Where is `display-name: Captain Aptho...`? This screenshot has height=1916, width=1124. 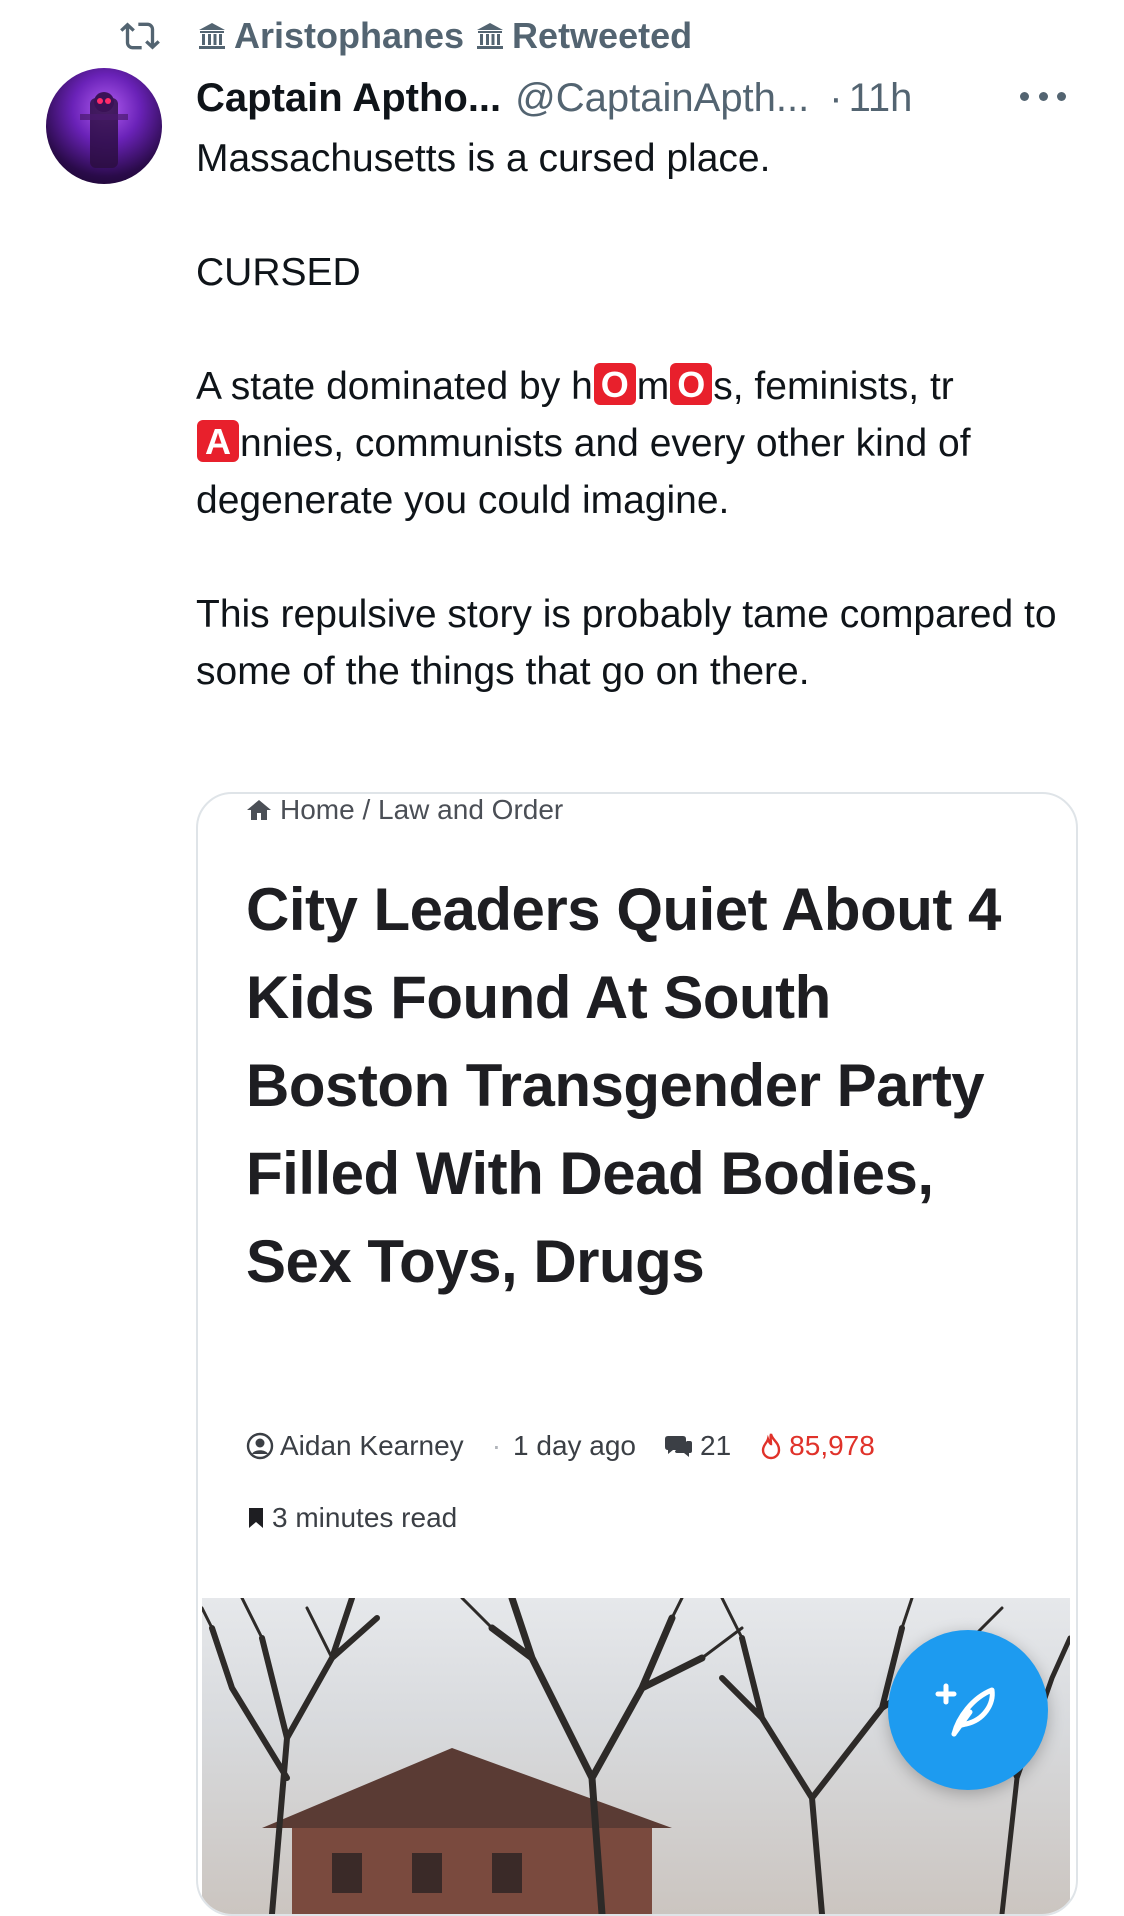
display-name: Captain Aptho... is located at coordinates (348, 98).